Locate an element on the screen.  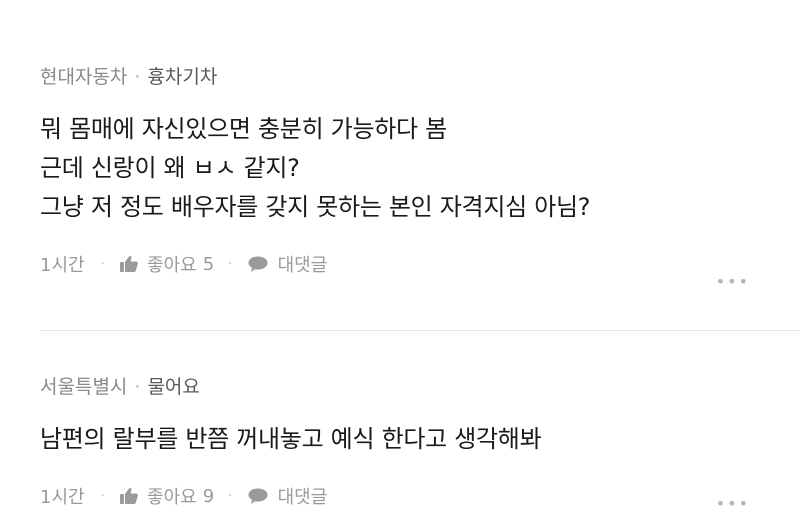
author-region: 서울특별시 is located at coordinates (84, 387).